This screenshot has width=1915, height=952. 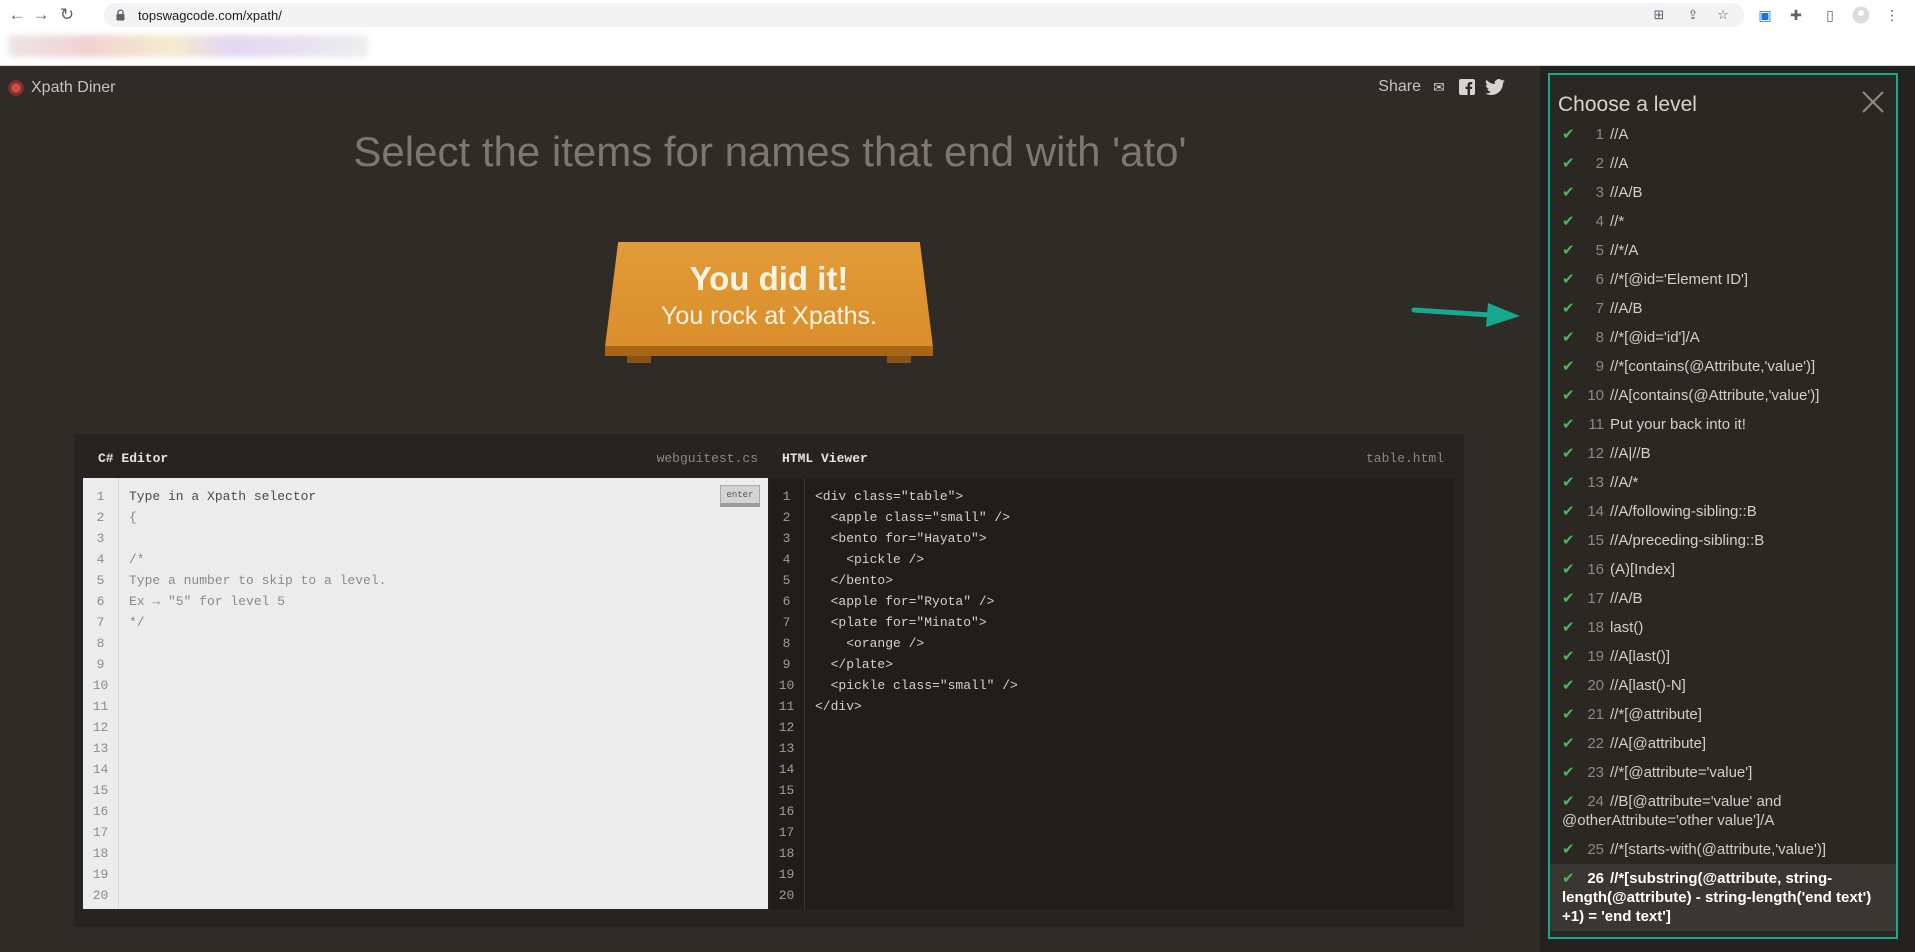 I want to click on level-item: ✔ 25 //*[starts-with(@attribute,'value')], so click(x=1723, y=849).